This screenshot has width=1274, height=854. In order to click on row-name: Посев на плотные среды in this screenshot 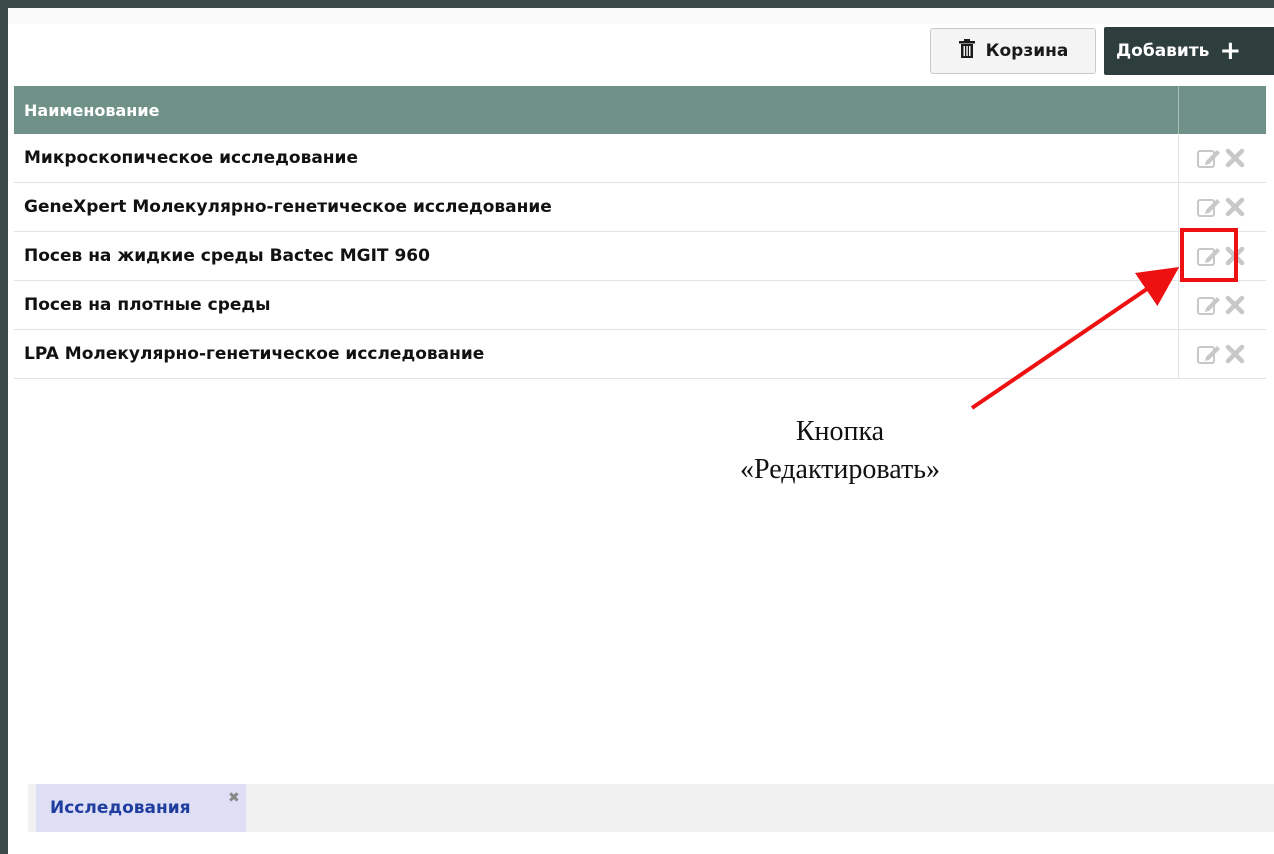, I will do `click(147, 305)`.